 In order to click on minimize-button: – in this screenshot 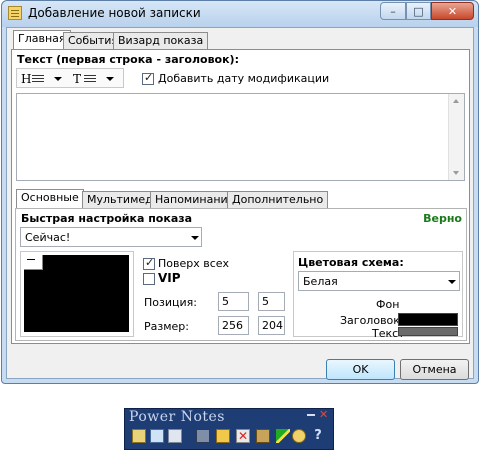, I will do `click(393, 11)`.